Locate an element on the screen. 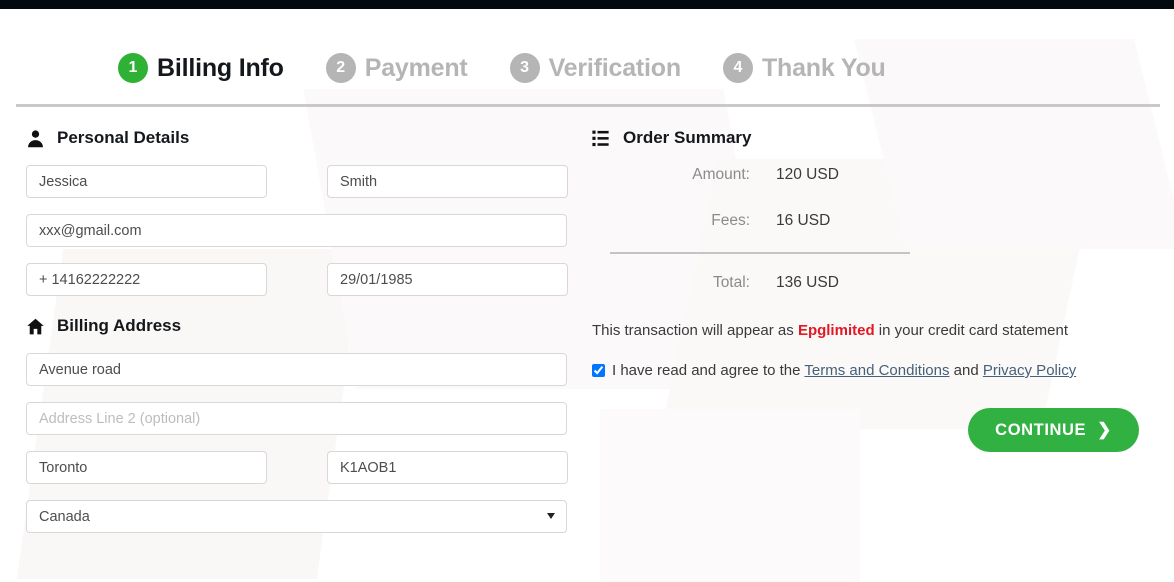 Image resolution: width=1174 pixels, height=582 pixels. fees-label: Fees: is located at coordinates (730, 220).